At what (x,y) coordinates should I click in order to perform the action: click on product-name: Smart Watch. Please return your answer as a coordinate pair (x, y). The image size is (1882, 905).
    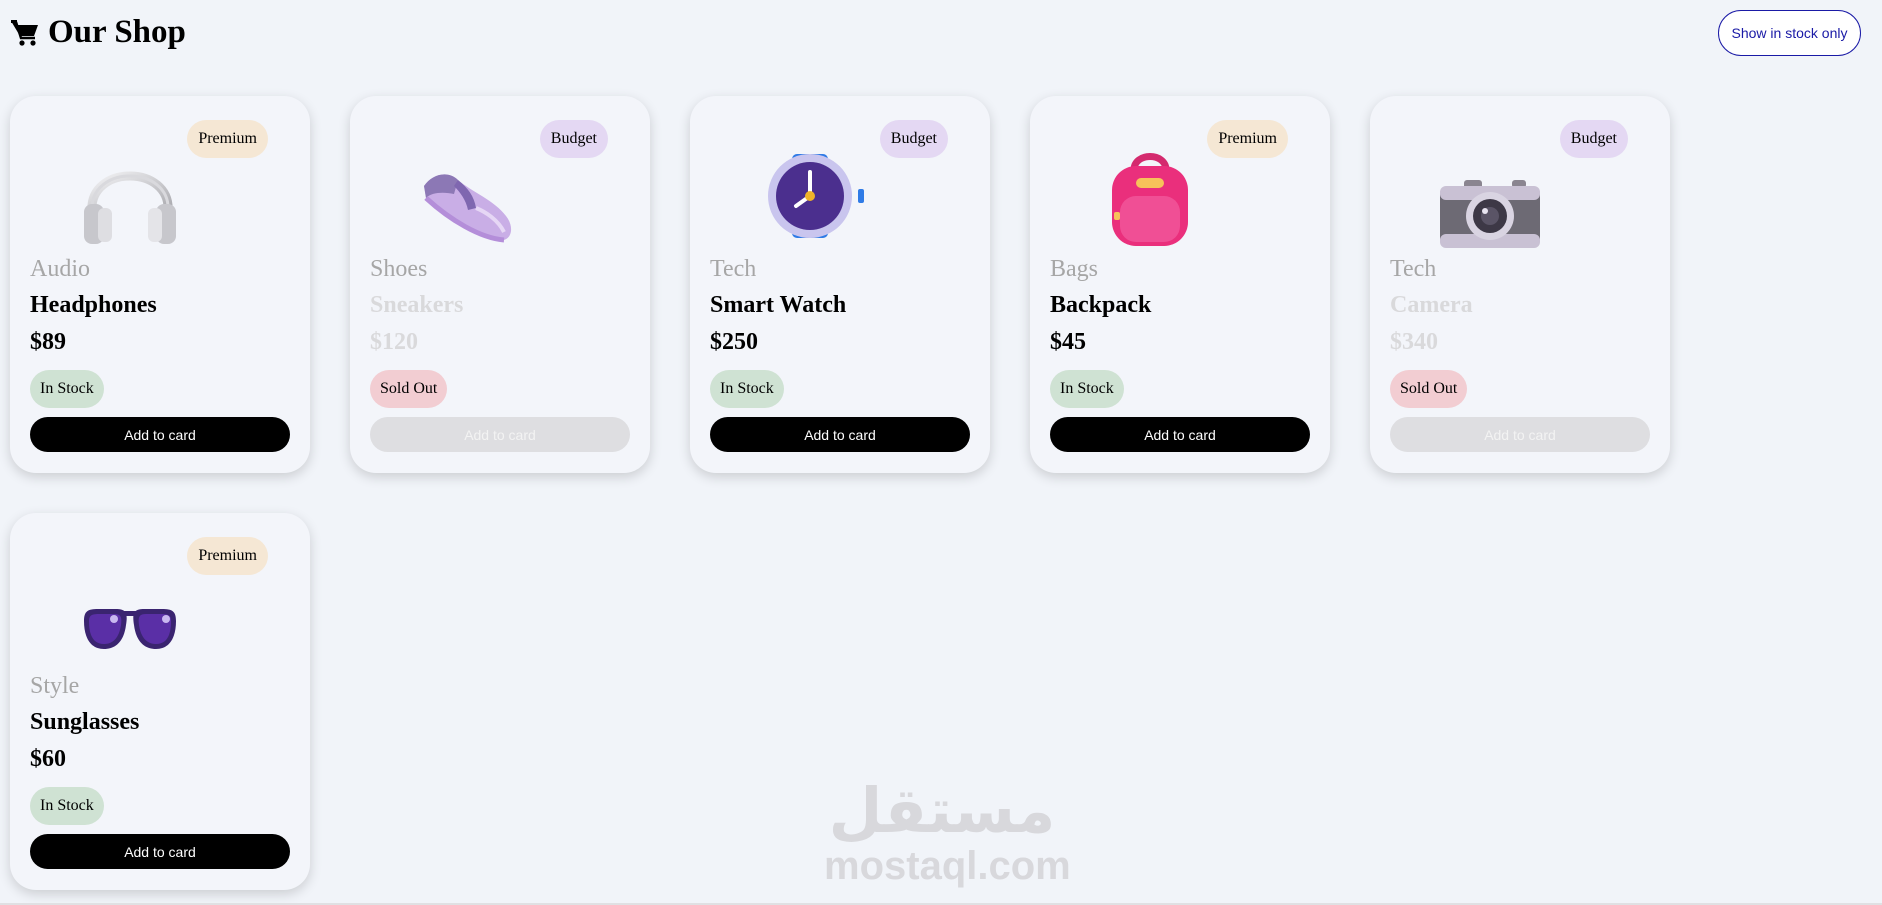
    Looking at the image, I should click on (778, 305).